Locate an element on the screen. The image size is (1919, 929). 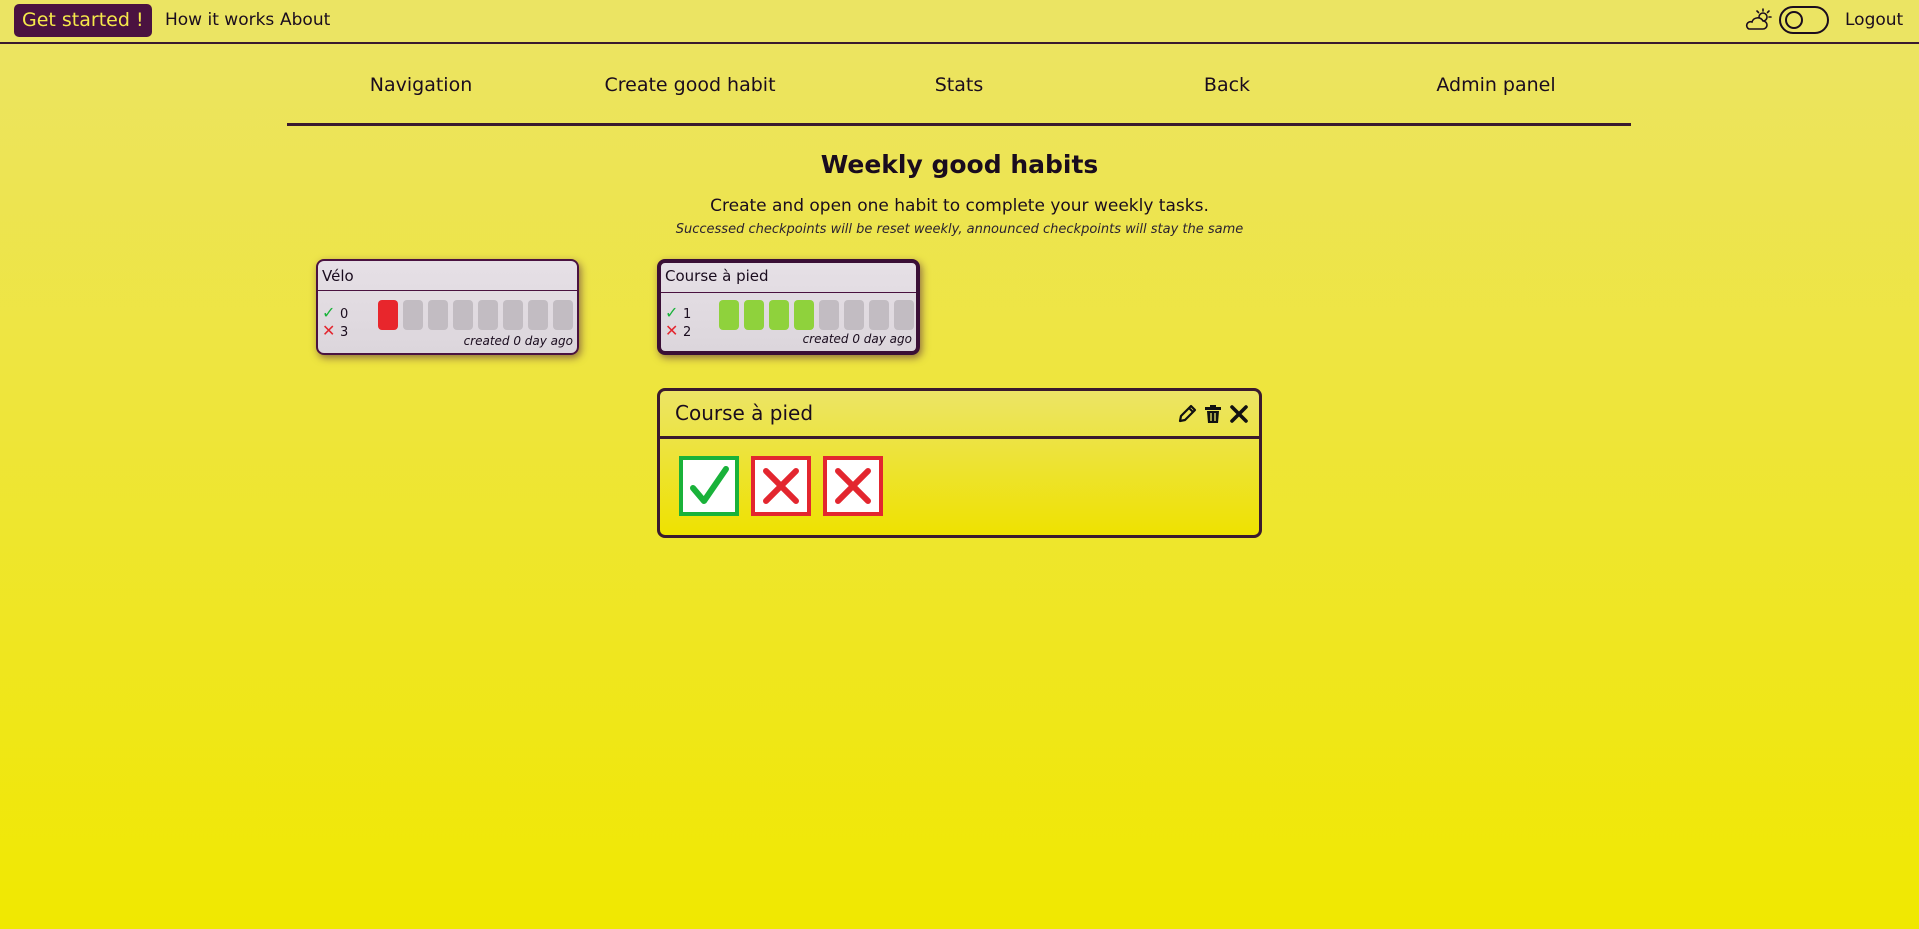
how-it-works-link: How it works is located at coordinates (219, 20).